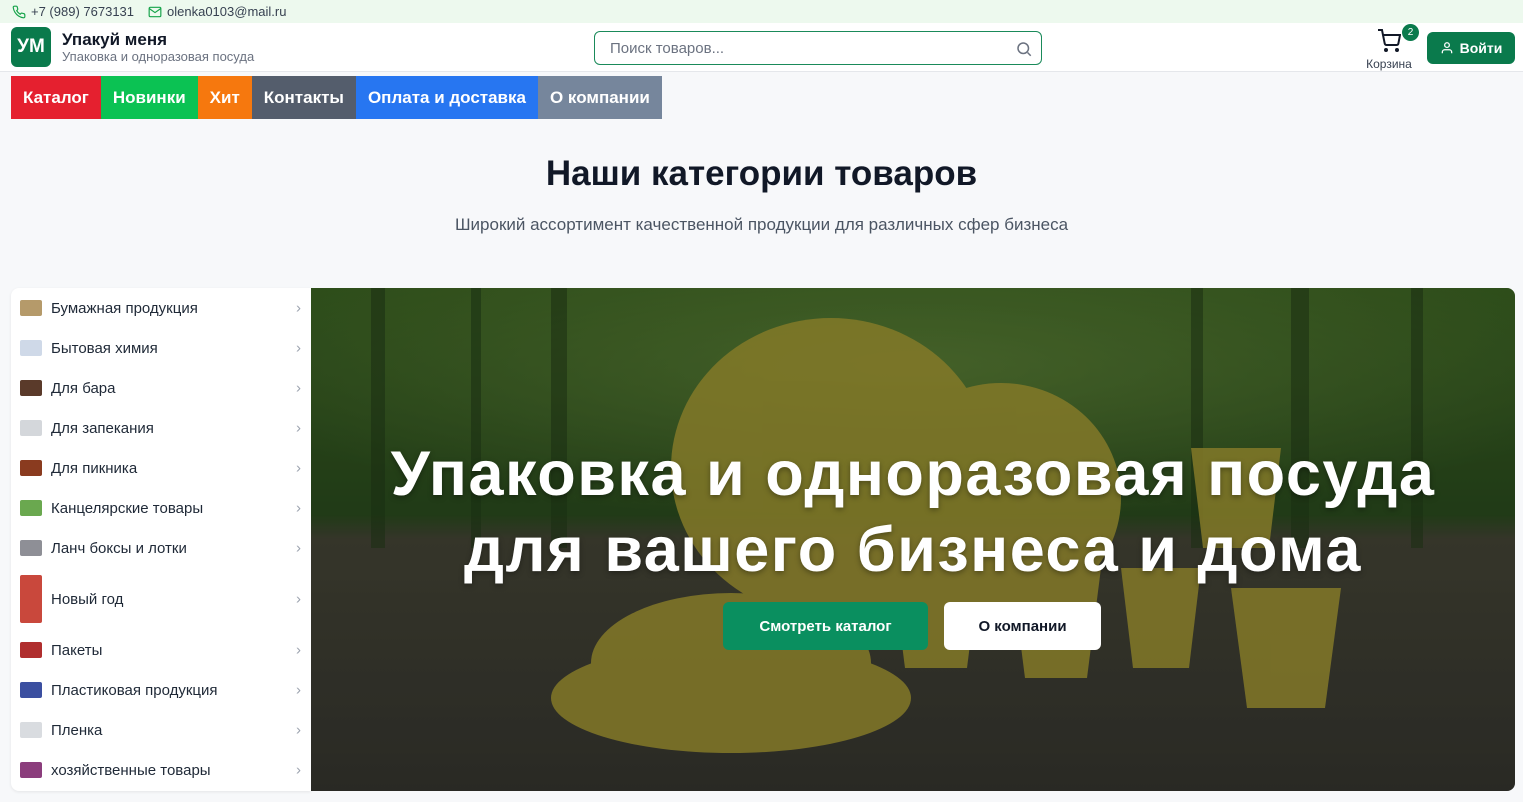 The height and width of the screenshot is (802, 1523). What do you see at coordinates (1024, 49) in the screenshot?
I see `search-icon` at bounding box center [1024, 49].